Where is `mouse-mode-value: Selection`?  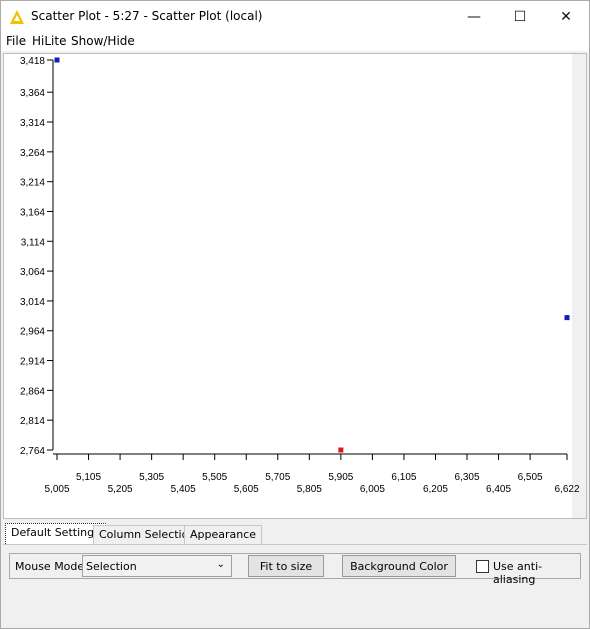 mouse-mode-value: Selection is located at coordinates (111, 566).